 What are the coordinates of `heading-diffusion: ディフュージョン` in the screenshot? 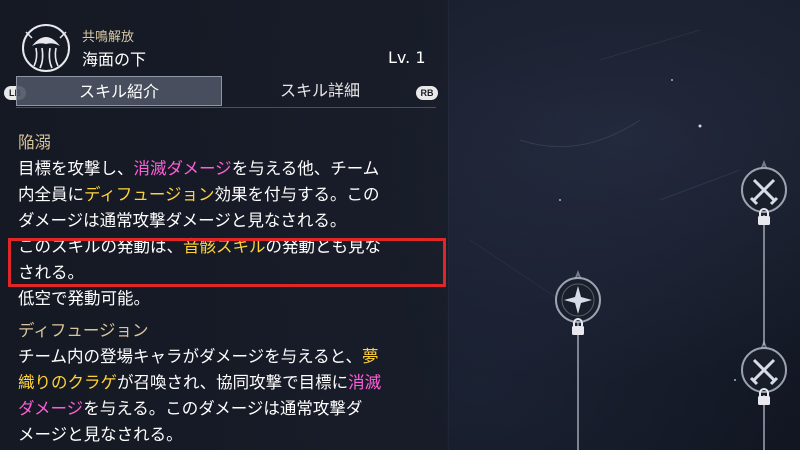 It's located at (83, 330).